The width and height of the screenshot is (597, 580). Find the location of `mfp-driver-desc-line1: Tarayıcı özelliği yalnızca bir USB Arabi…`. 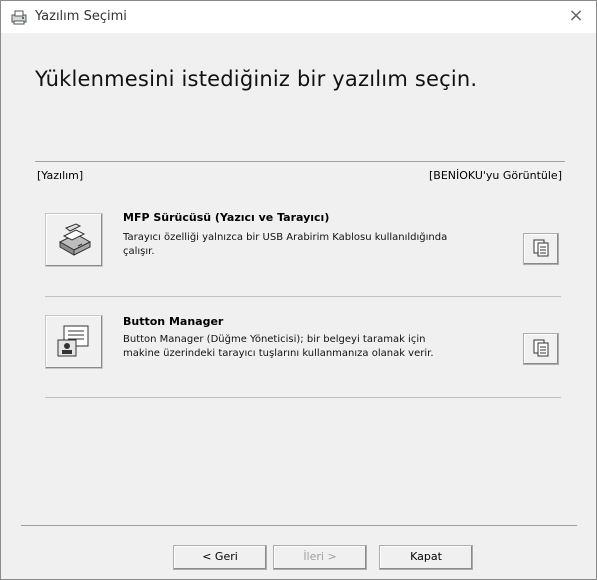

mfp-driver-desc-line1: Tarayıcı özelliği yalnızca bir USB Arabi… is located at coordinates (285, 237).